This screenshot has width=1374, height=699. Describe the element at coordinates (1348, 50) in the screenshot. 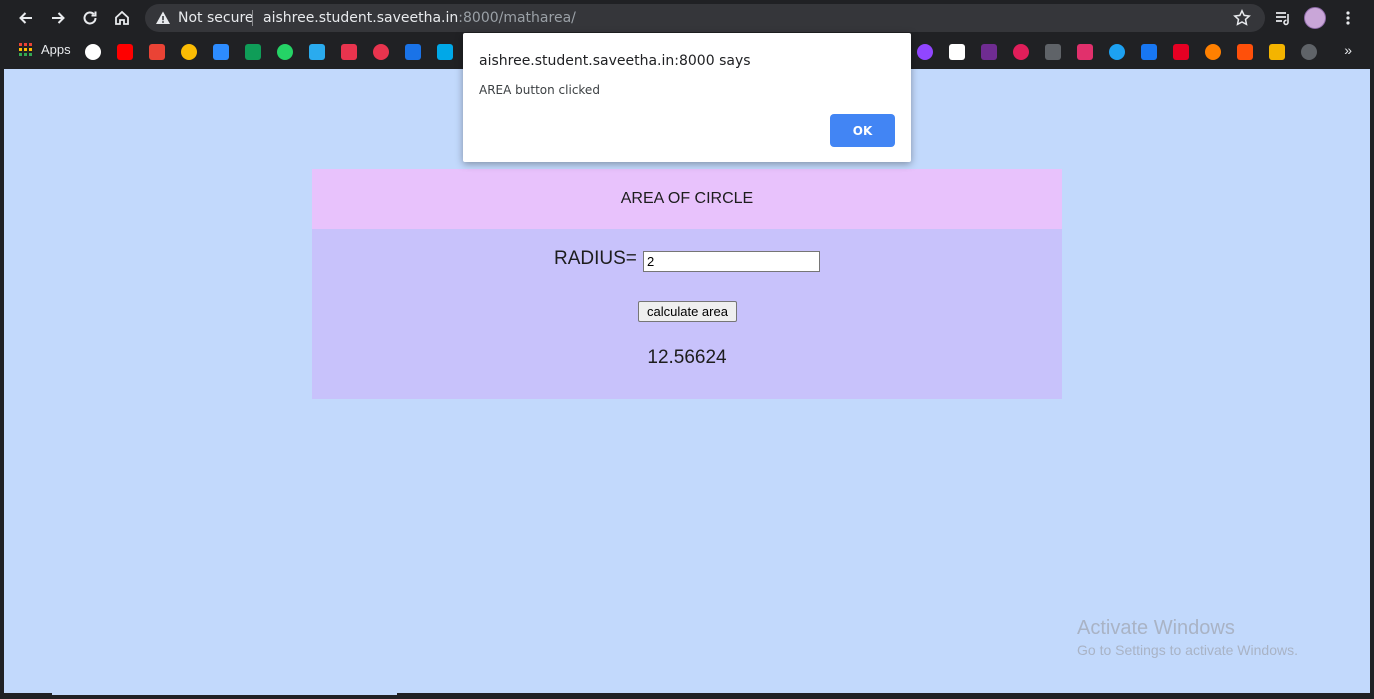

I see `bookmarks-overflow-button: »` at that location.